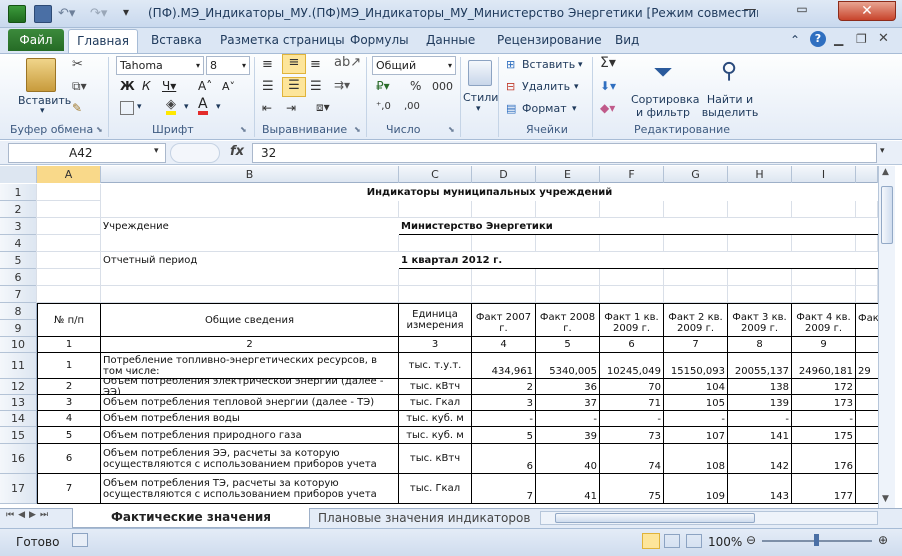 The height and width of the screenshot is (556, 902). What do you see at coordinates (824, 435) in the screenshot?
I see `row-value-cell: 175` at bounding box center [824, 435].